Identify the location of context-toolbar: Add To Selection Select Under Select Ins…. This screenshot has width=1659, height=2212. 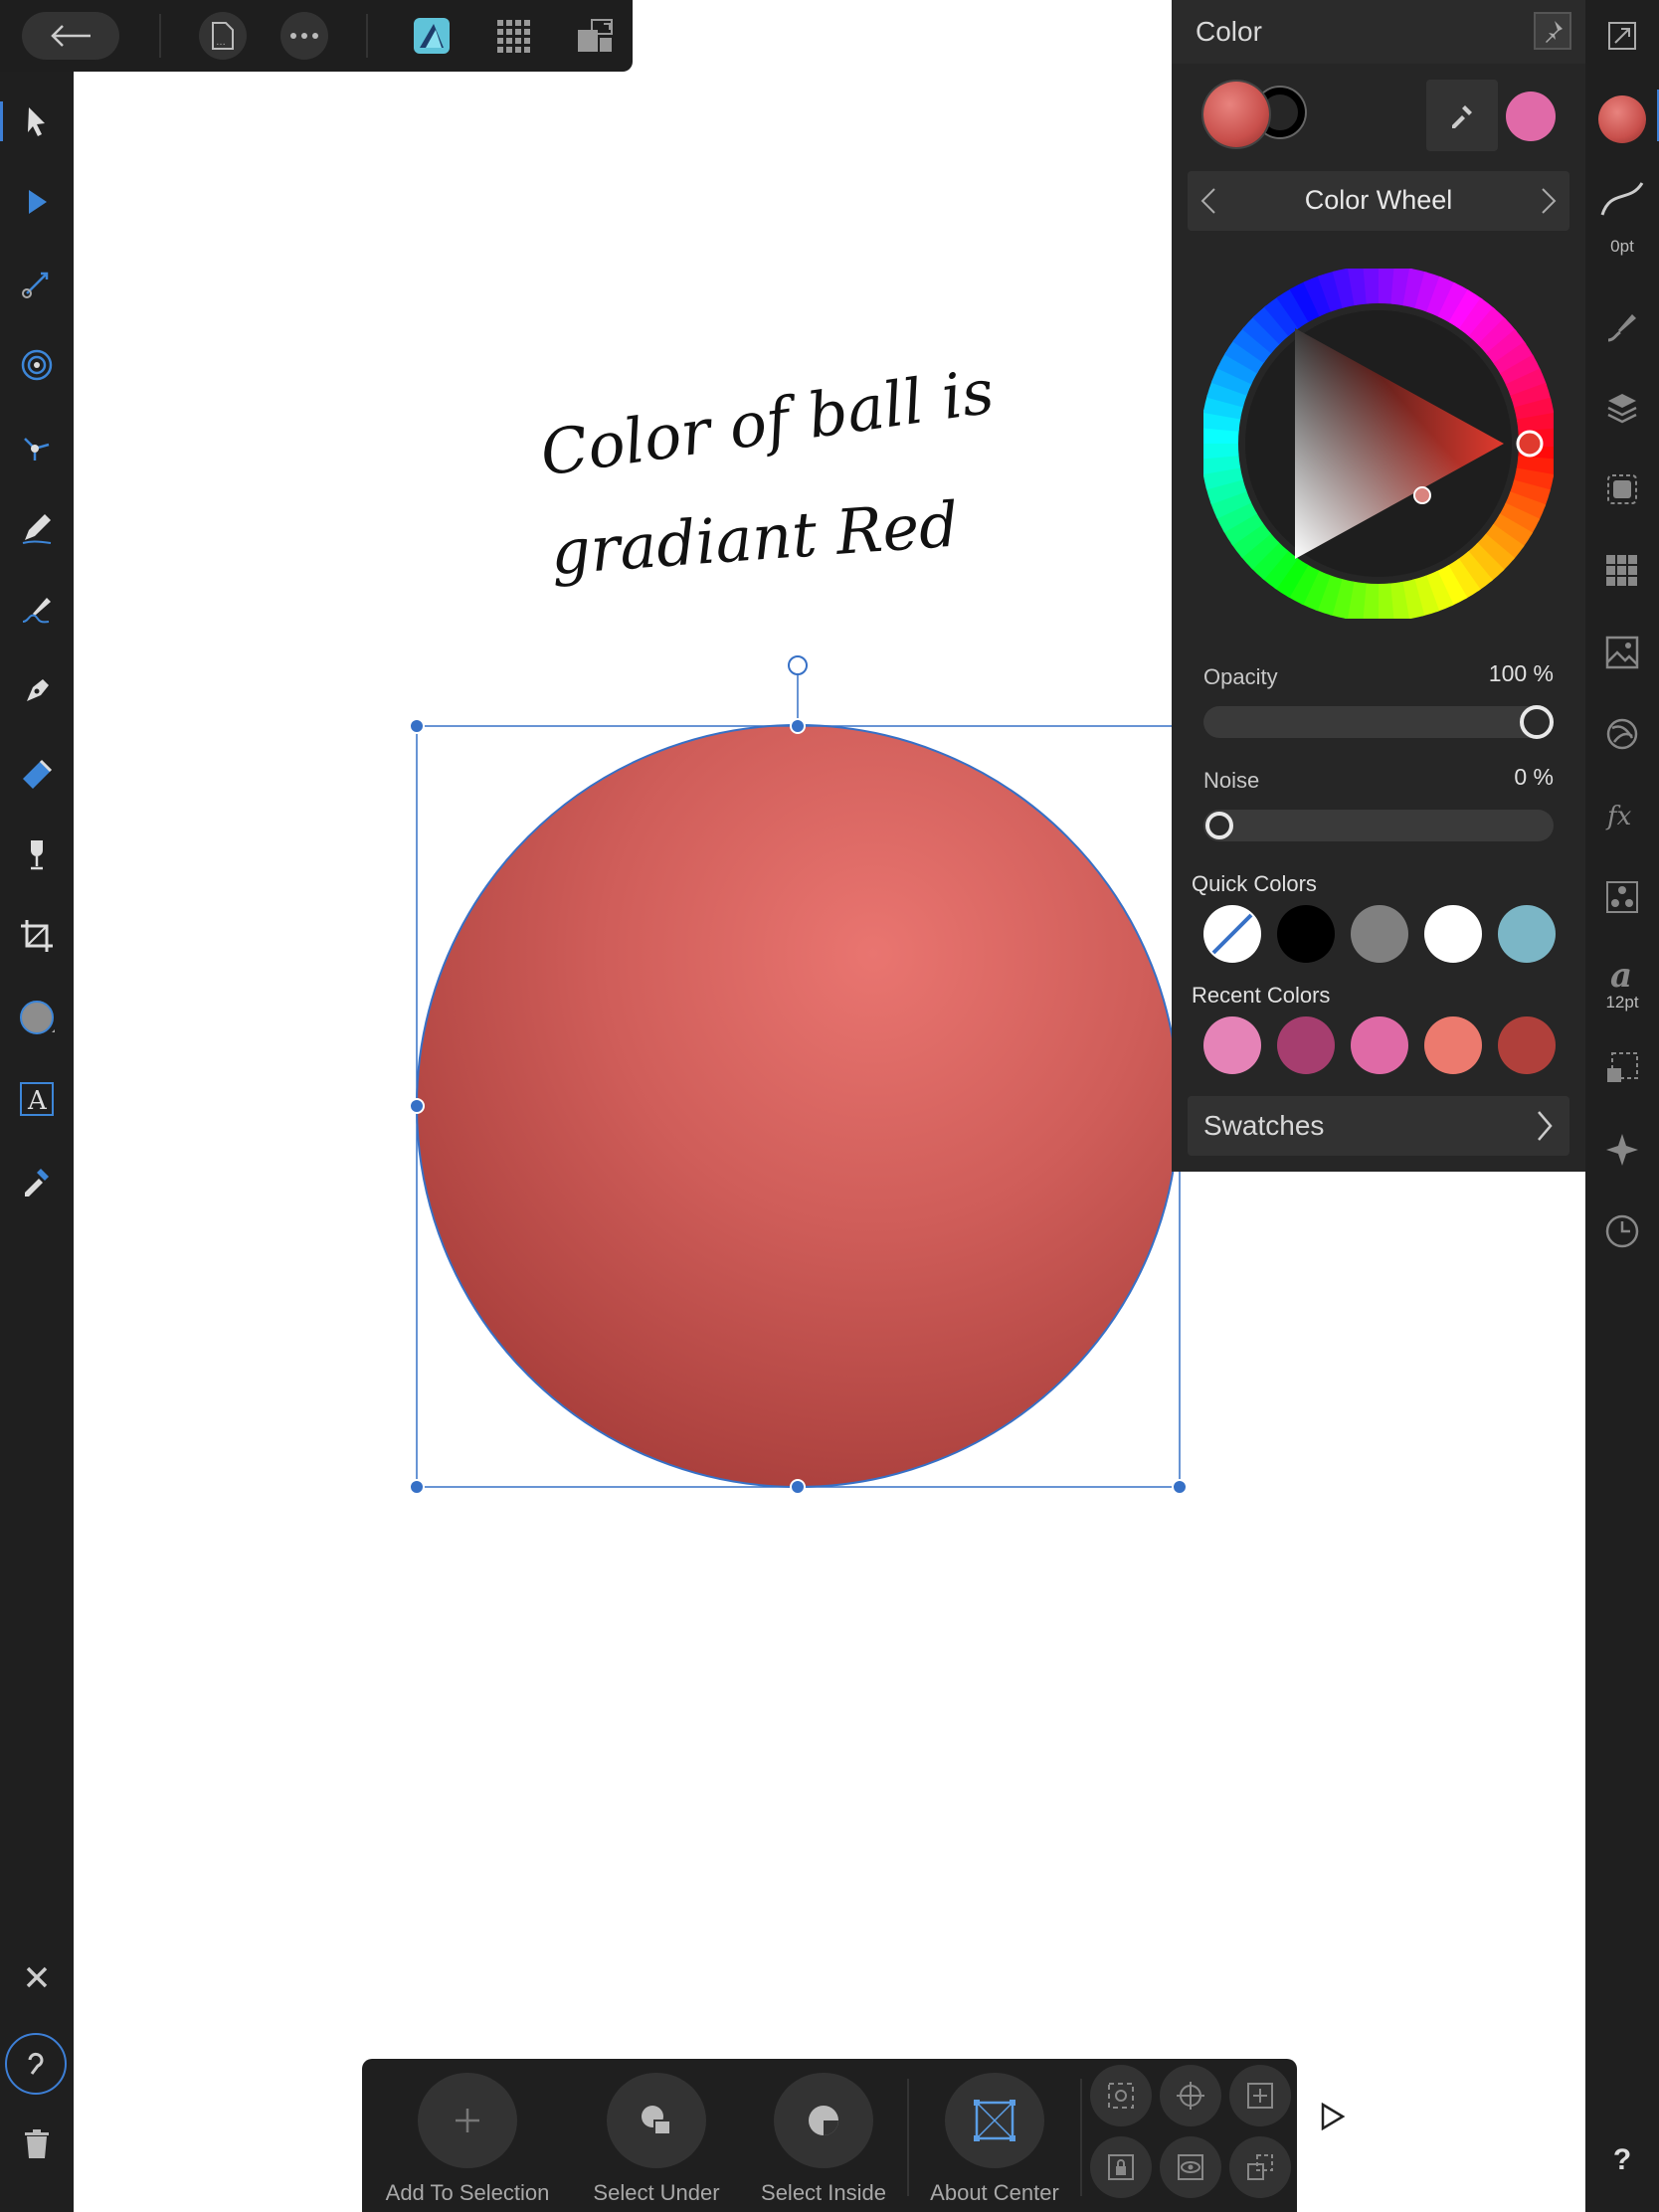
(829, 2135).